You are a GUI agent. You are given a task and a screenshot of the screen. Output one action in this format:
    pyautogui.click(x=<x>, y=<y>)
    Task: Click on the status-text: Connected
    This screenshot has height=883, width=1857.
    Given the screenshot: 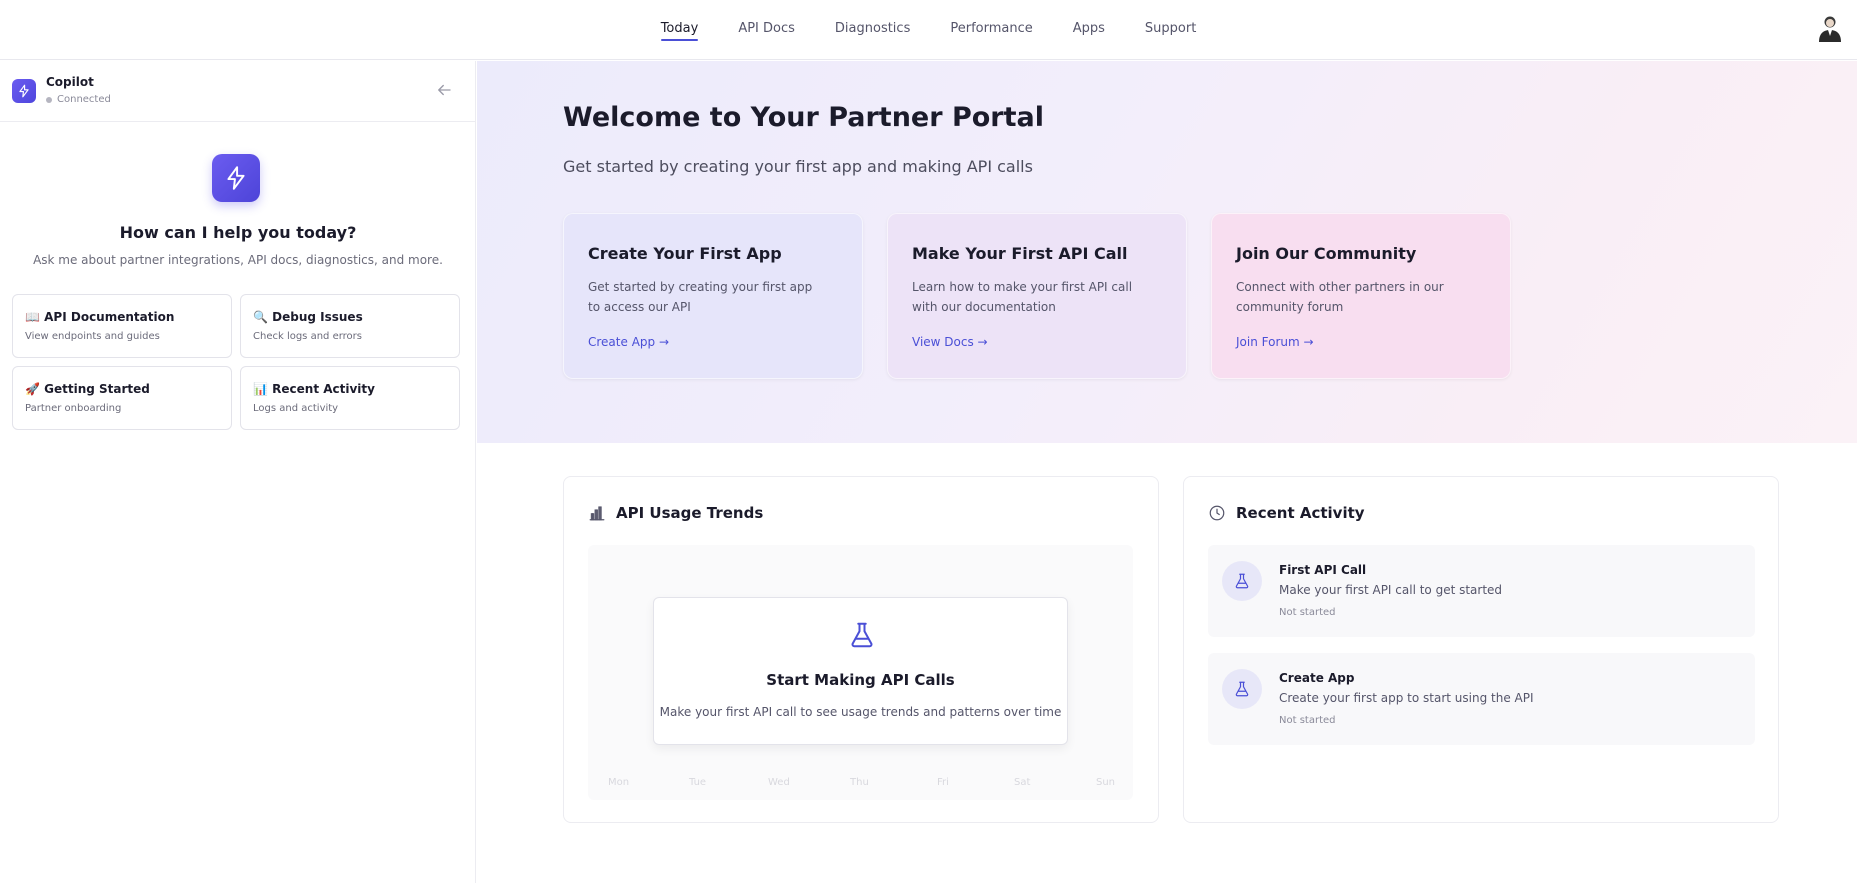 What is the action you would take?
    pyautogui.click(x=84, y=99)
    